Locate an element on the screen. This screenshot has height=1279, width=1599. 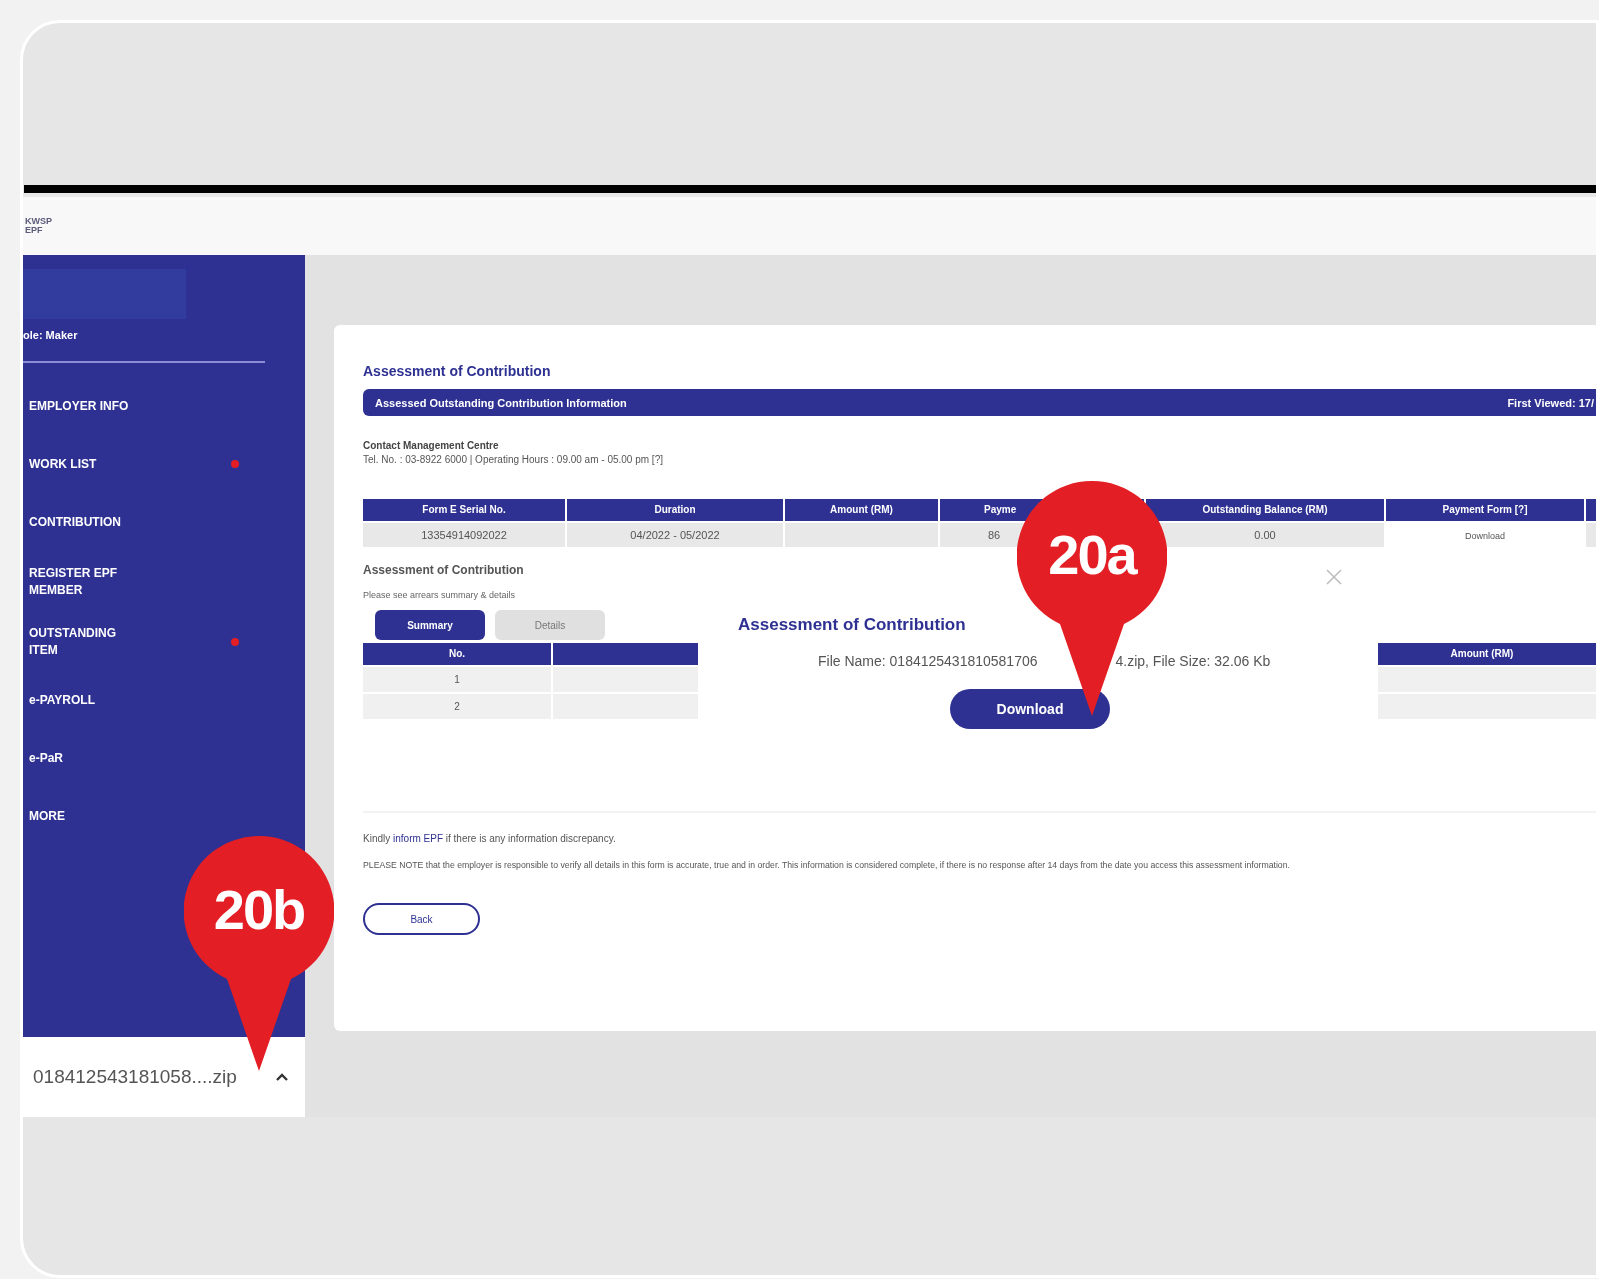
file-info: File Name: 0184125431810581706 is located at coordinates (928, 661).